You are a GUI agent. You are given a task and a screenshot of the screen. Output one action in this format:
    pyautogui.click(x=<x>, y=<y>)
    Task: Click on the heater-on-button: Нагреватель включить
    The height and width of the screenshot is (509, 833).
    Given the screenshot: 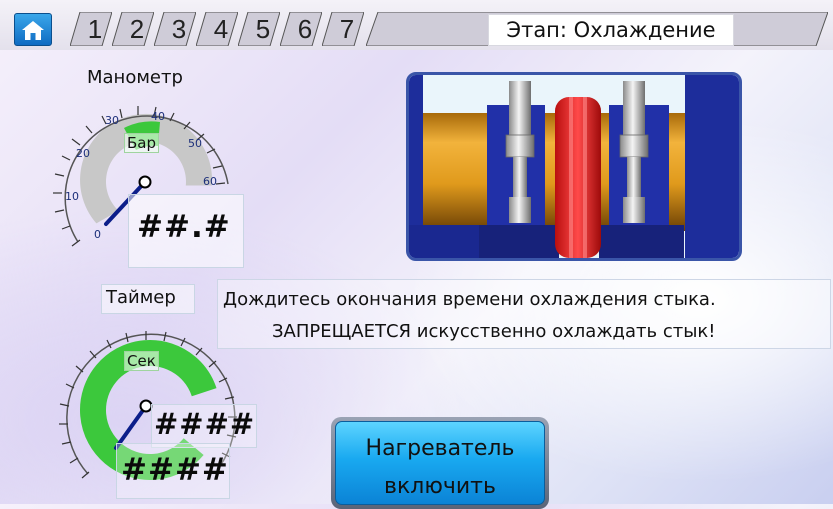 What is the action you would take?
    pyautogui.click(x=440, y=463)
    